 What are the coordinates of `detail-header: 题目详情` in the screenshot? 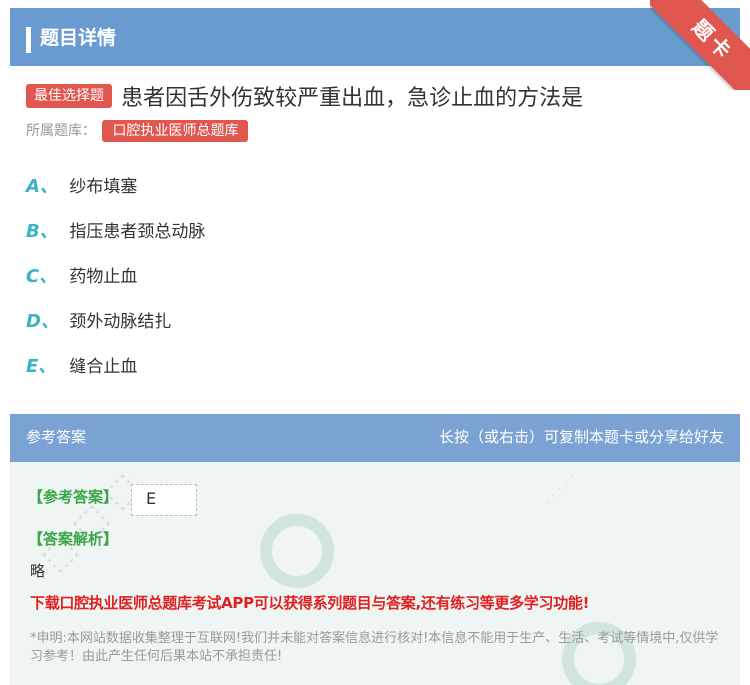 It's located at (375, 37).